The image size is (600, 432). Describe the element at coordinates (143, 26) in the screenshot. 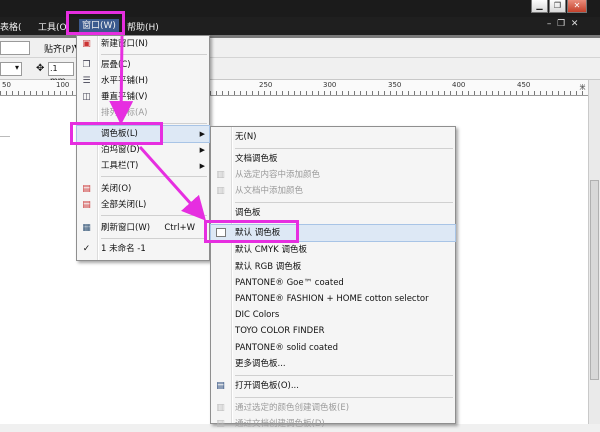

I see `menu-help: 帮助(H)` at that location.